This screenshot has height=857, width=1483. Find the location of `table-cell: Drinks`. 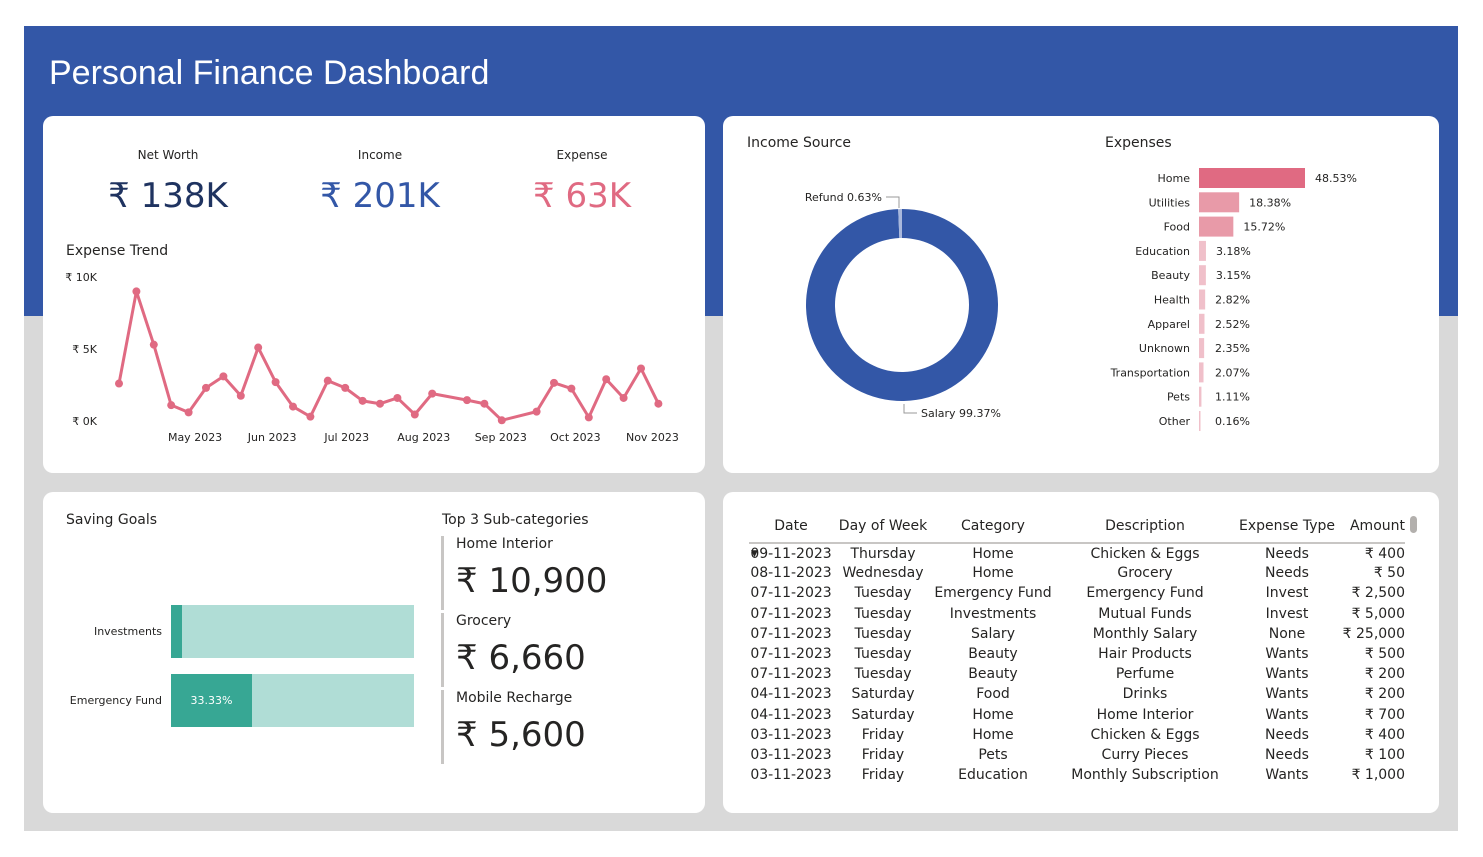

table-cell: Drinks is located at coordinates (1145, 694).